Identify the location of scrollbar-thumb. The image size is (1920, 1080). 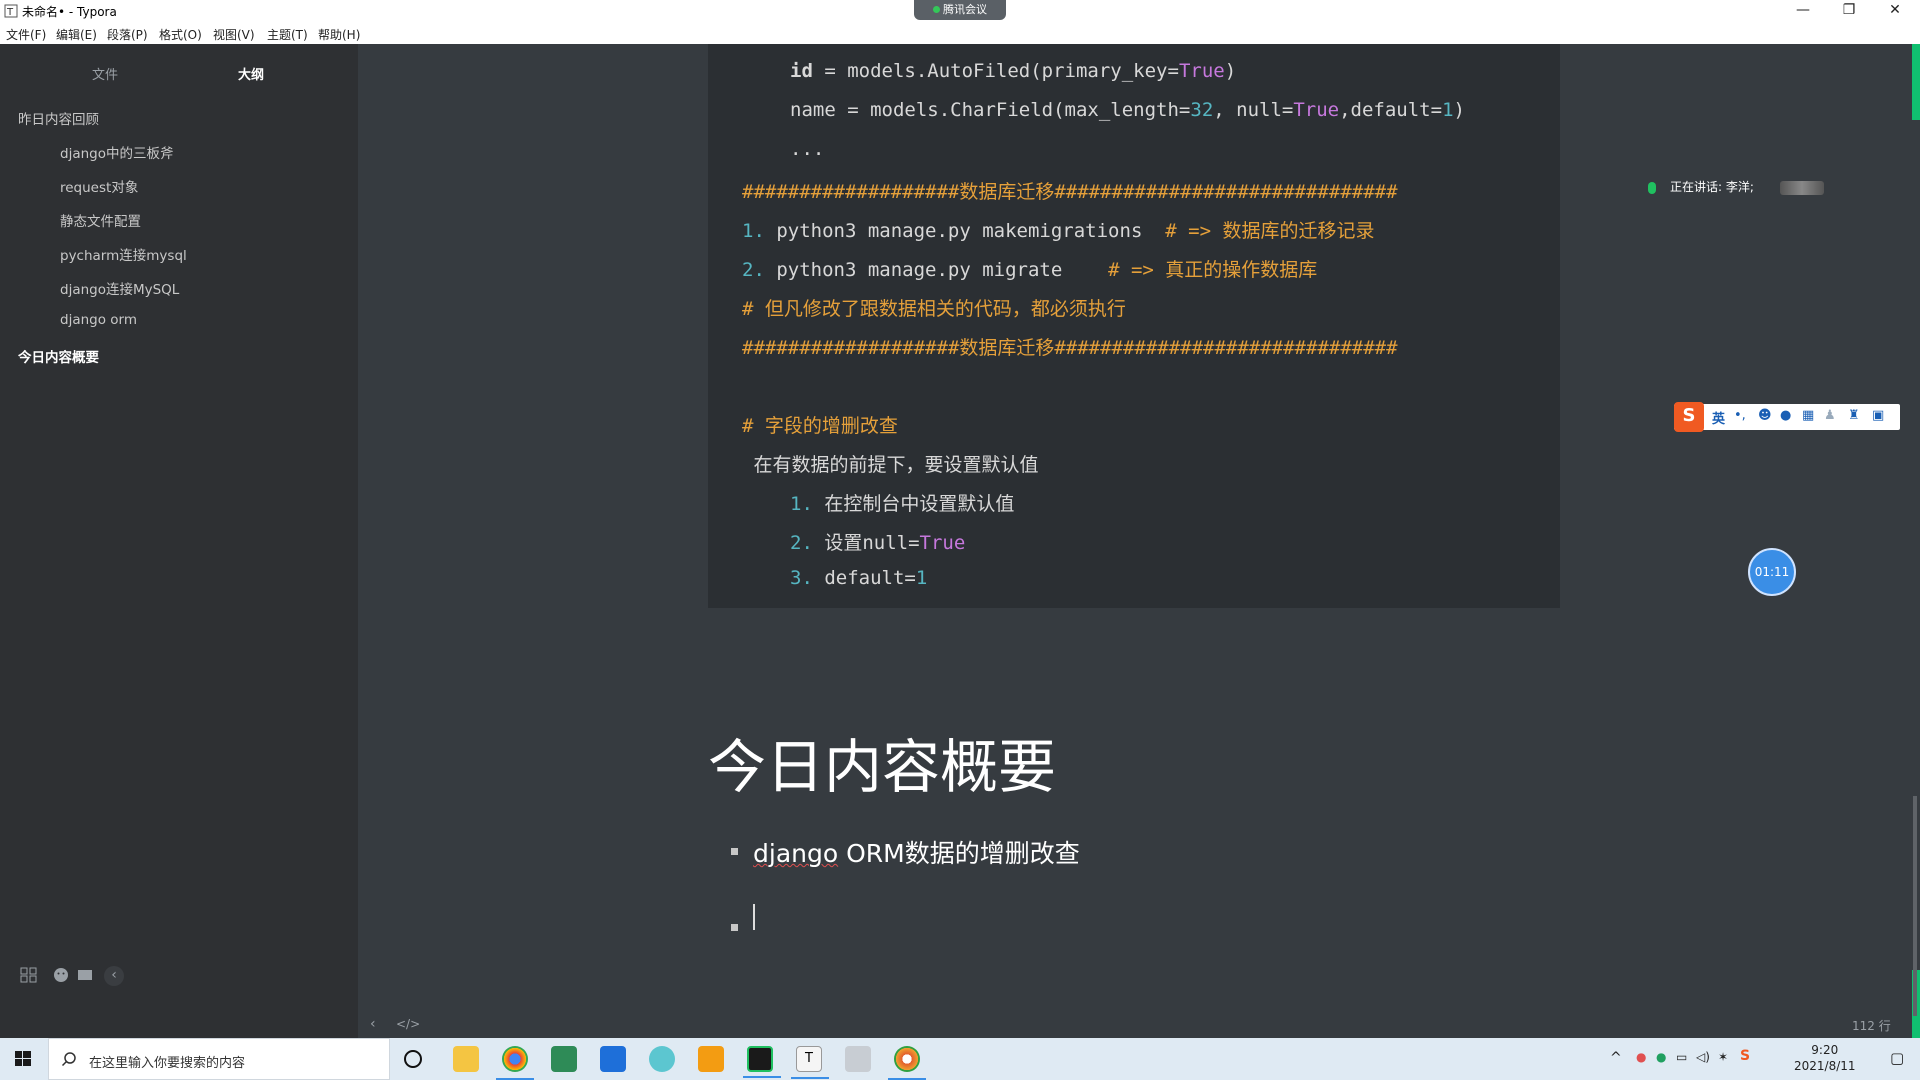
(1915, 906).